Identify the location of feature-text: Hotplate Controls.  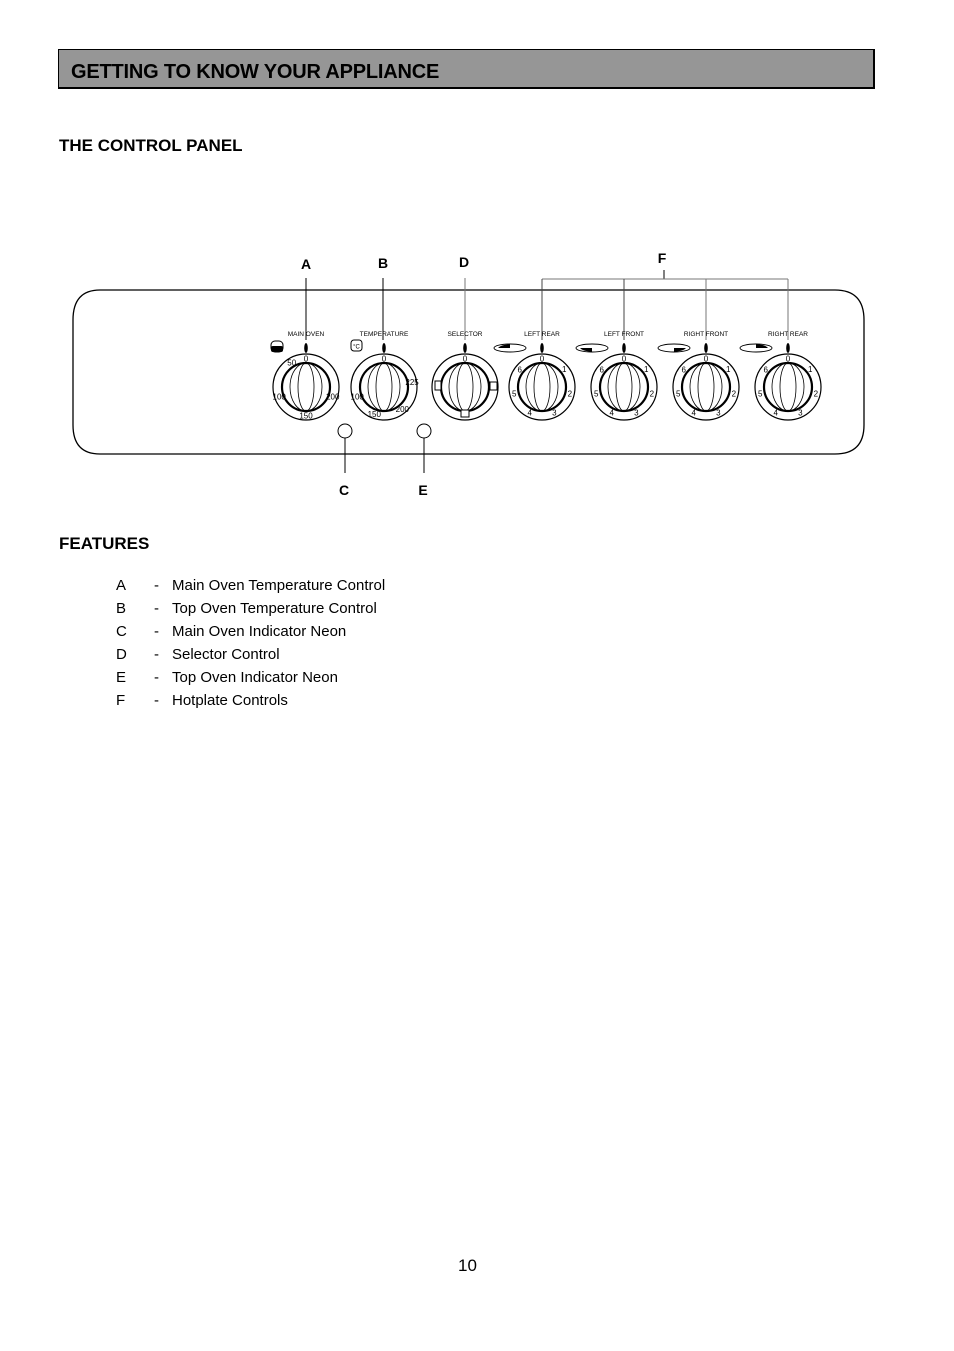
(230, 700).